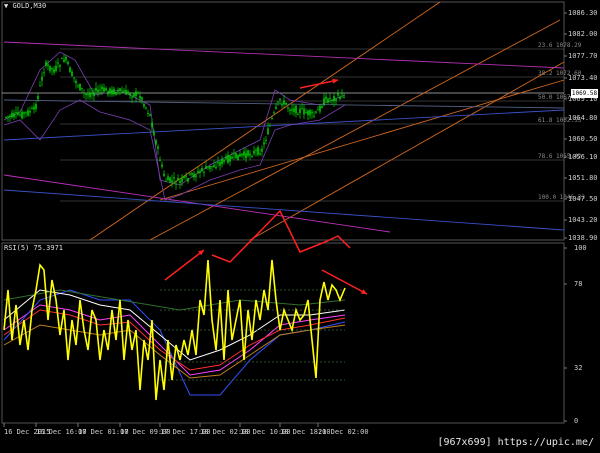 This screenshot has height=453, width=600. Describe the element at coordinates (560, 45) in the screenshot. I see `fib-label: 23.6 1078.29` at that location.